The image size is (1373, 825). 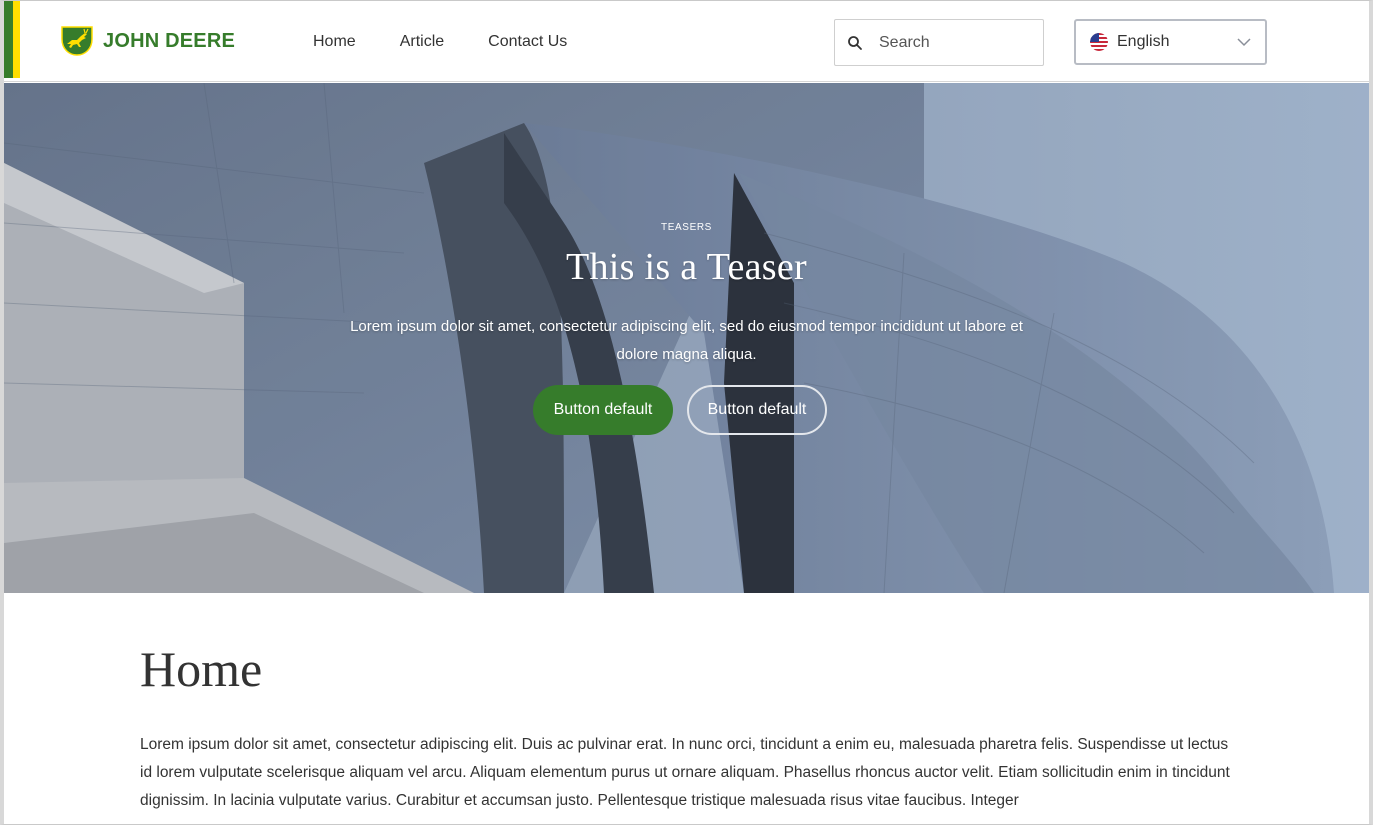 What do you see at coordinates (1244, 42) in the screenshot?
I see `chevron-down-icon` at bounding box center [1244, 42].